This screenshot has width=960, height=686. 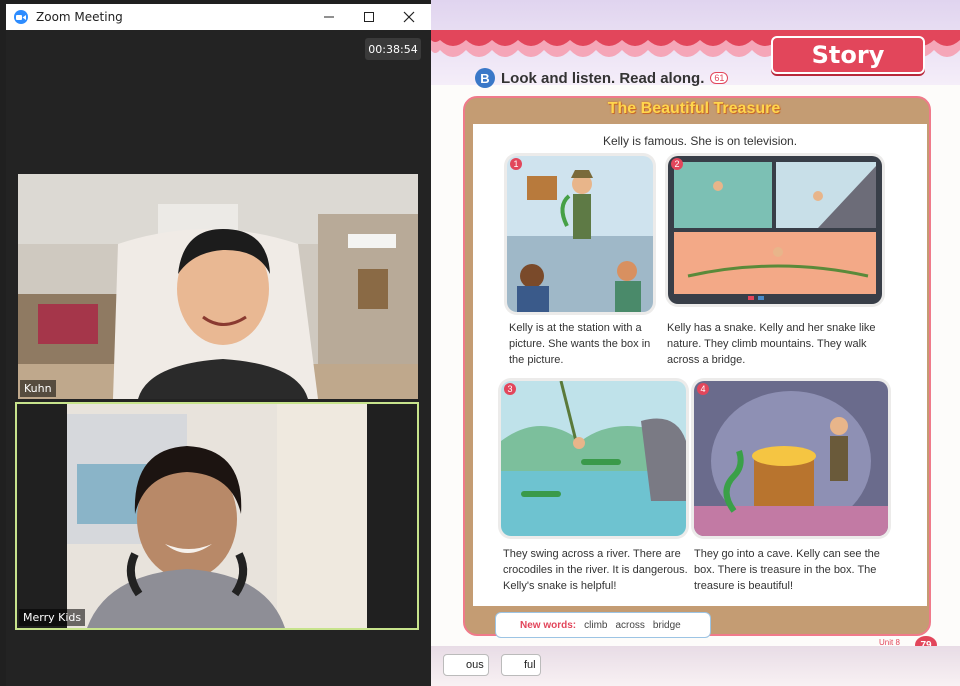 I want to click on maximize-button, so click(x=369, y=17).